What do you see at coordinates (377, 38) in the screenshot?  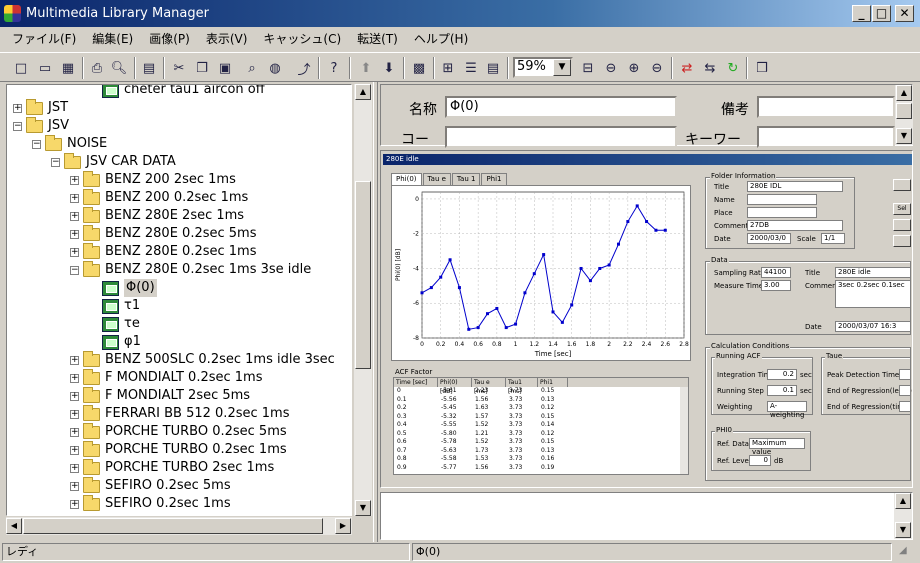 I see `menu-item-5: 転送(T)` at bounding box center [377, 38].